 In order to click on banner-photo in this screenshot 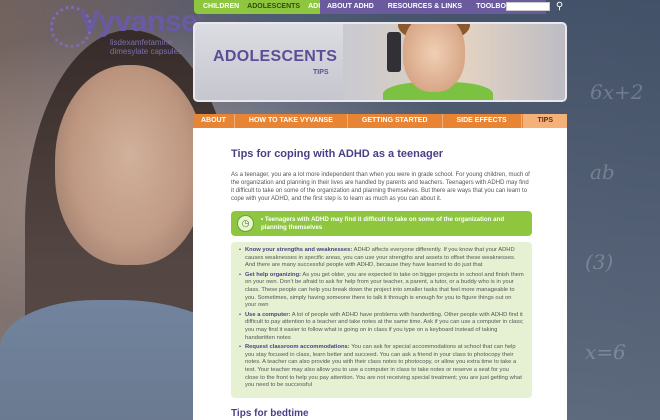, I will do `click(454, 62)`.